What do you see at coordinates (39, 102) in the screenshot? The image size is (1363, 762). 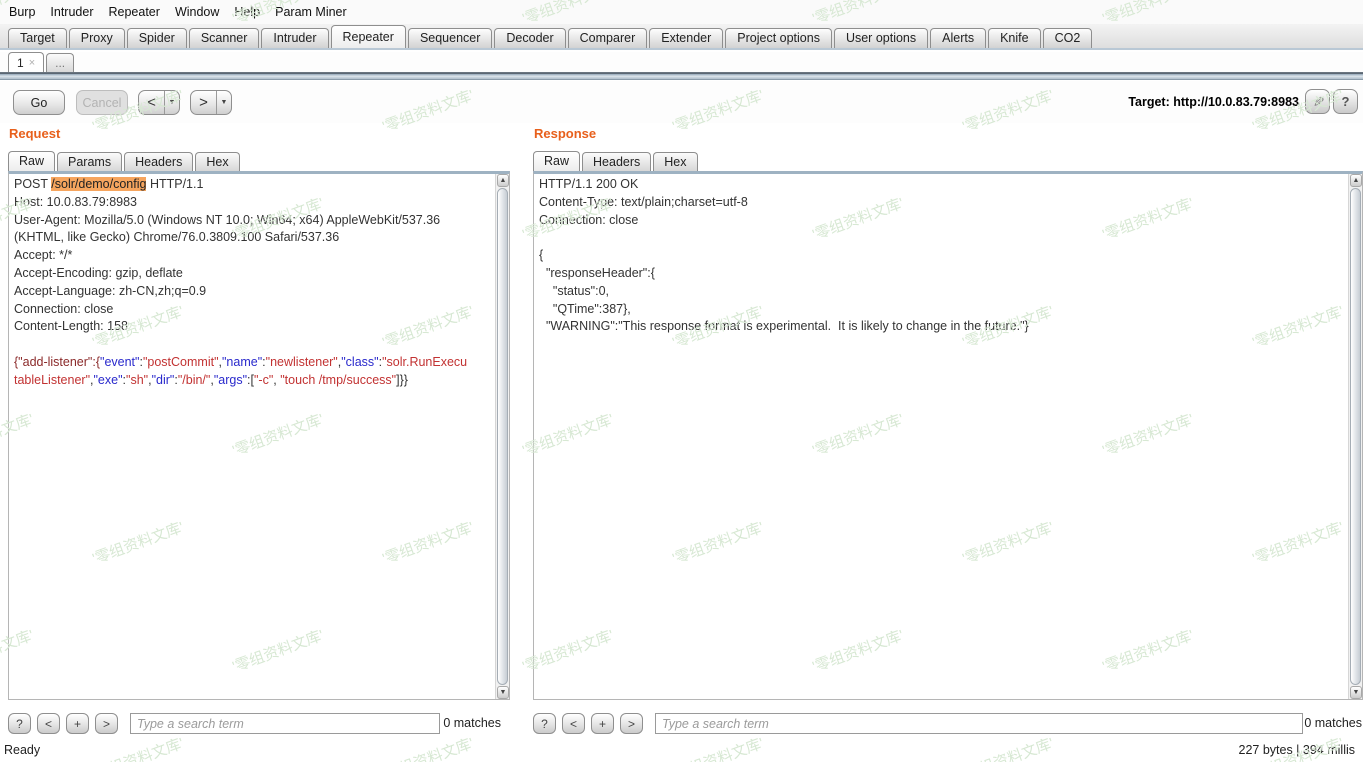 I see `go-button: Go` at bounding box center [39, 102].